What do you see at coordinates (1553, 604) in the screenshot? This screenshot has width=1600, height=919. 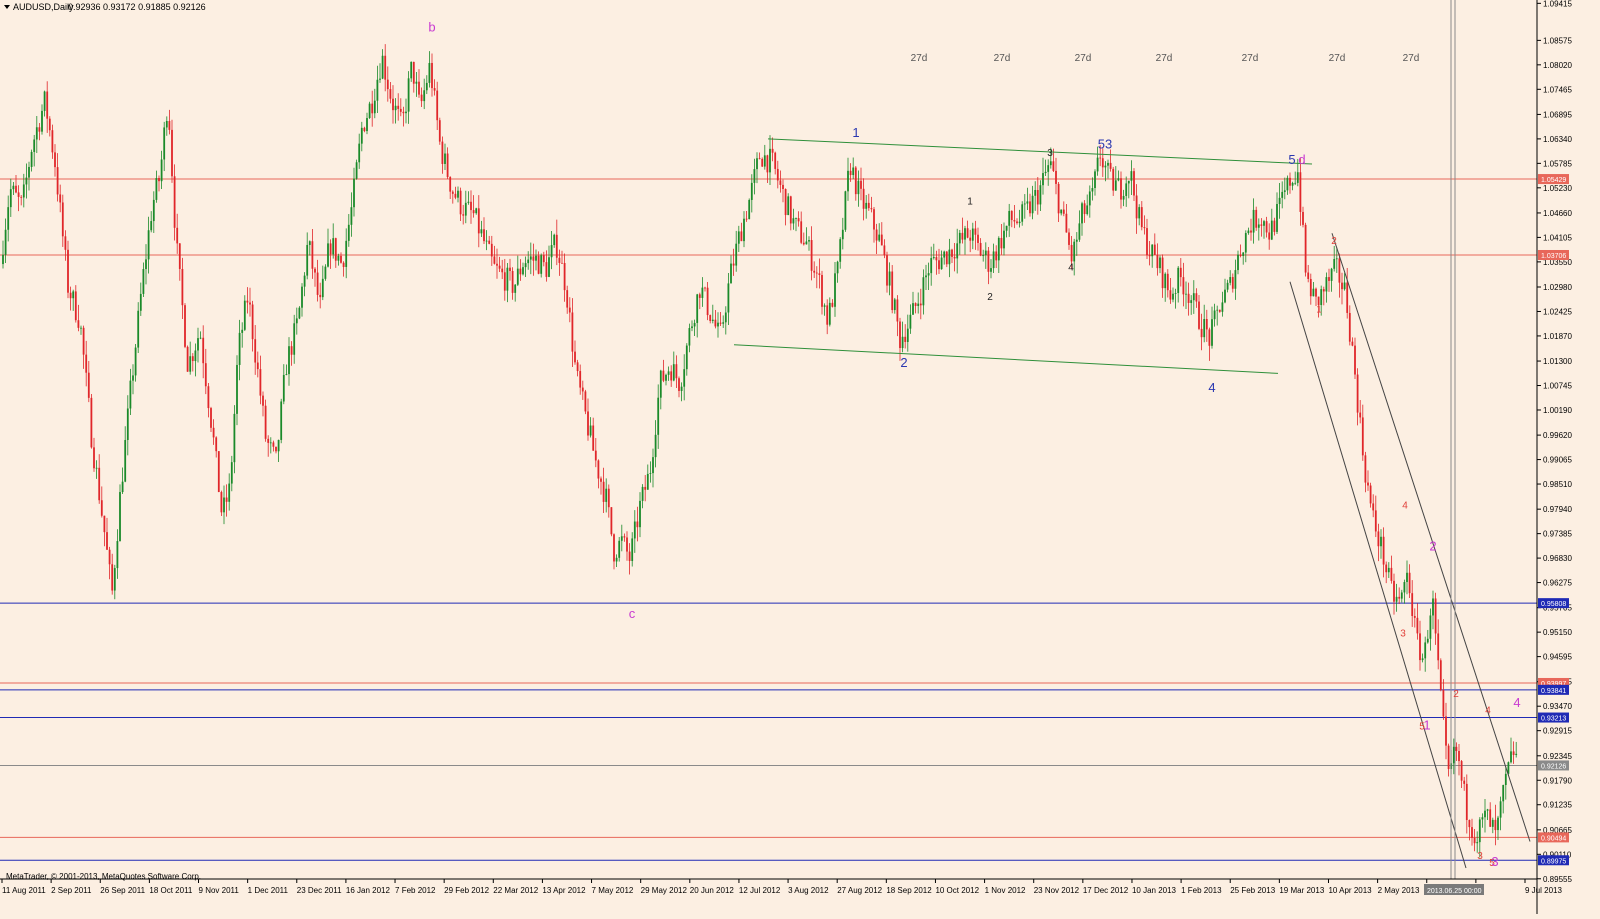 I see `price-tag-label: 0.95808` at bounding box center [1553, 604].